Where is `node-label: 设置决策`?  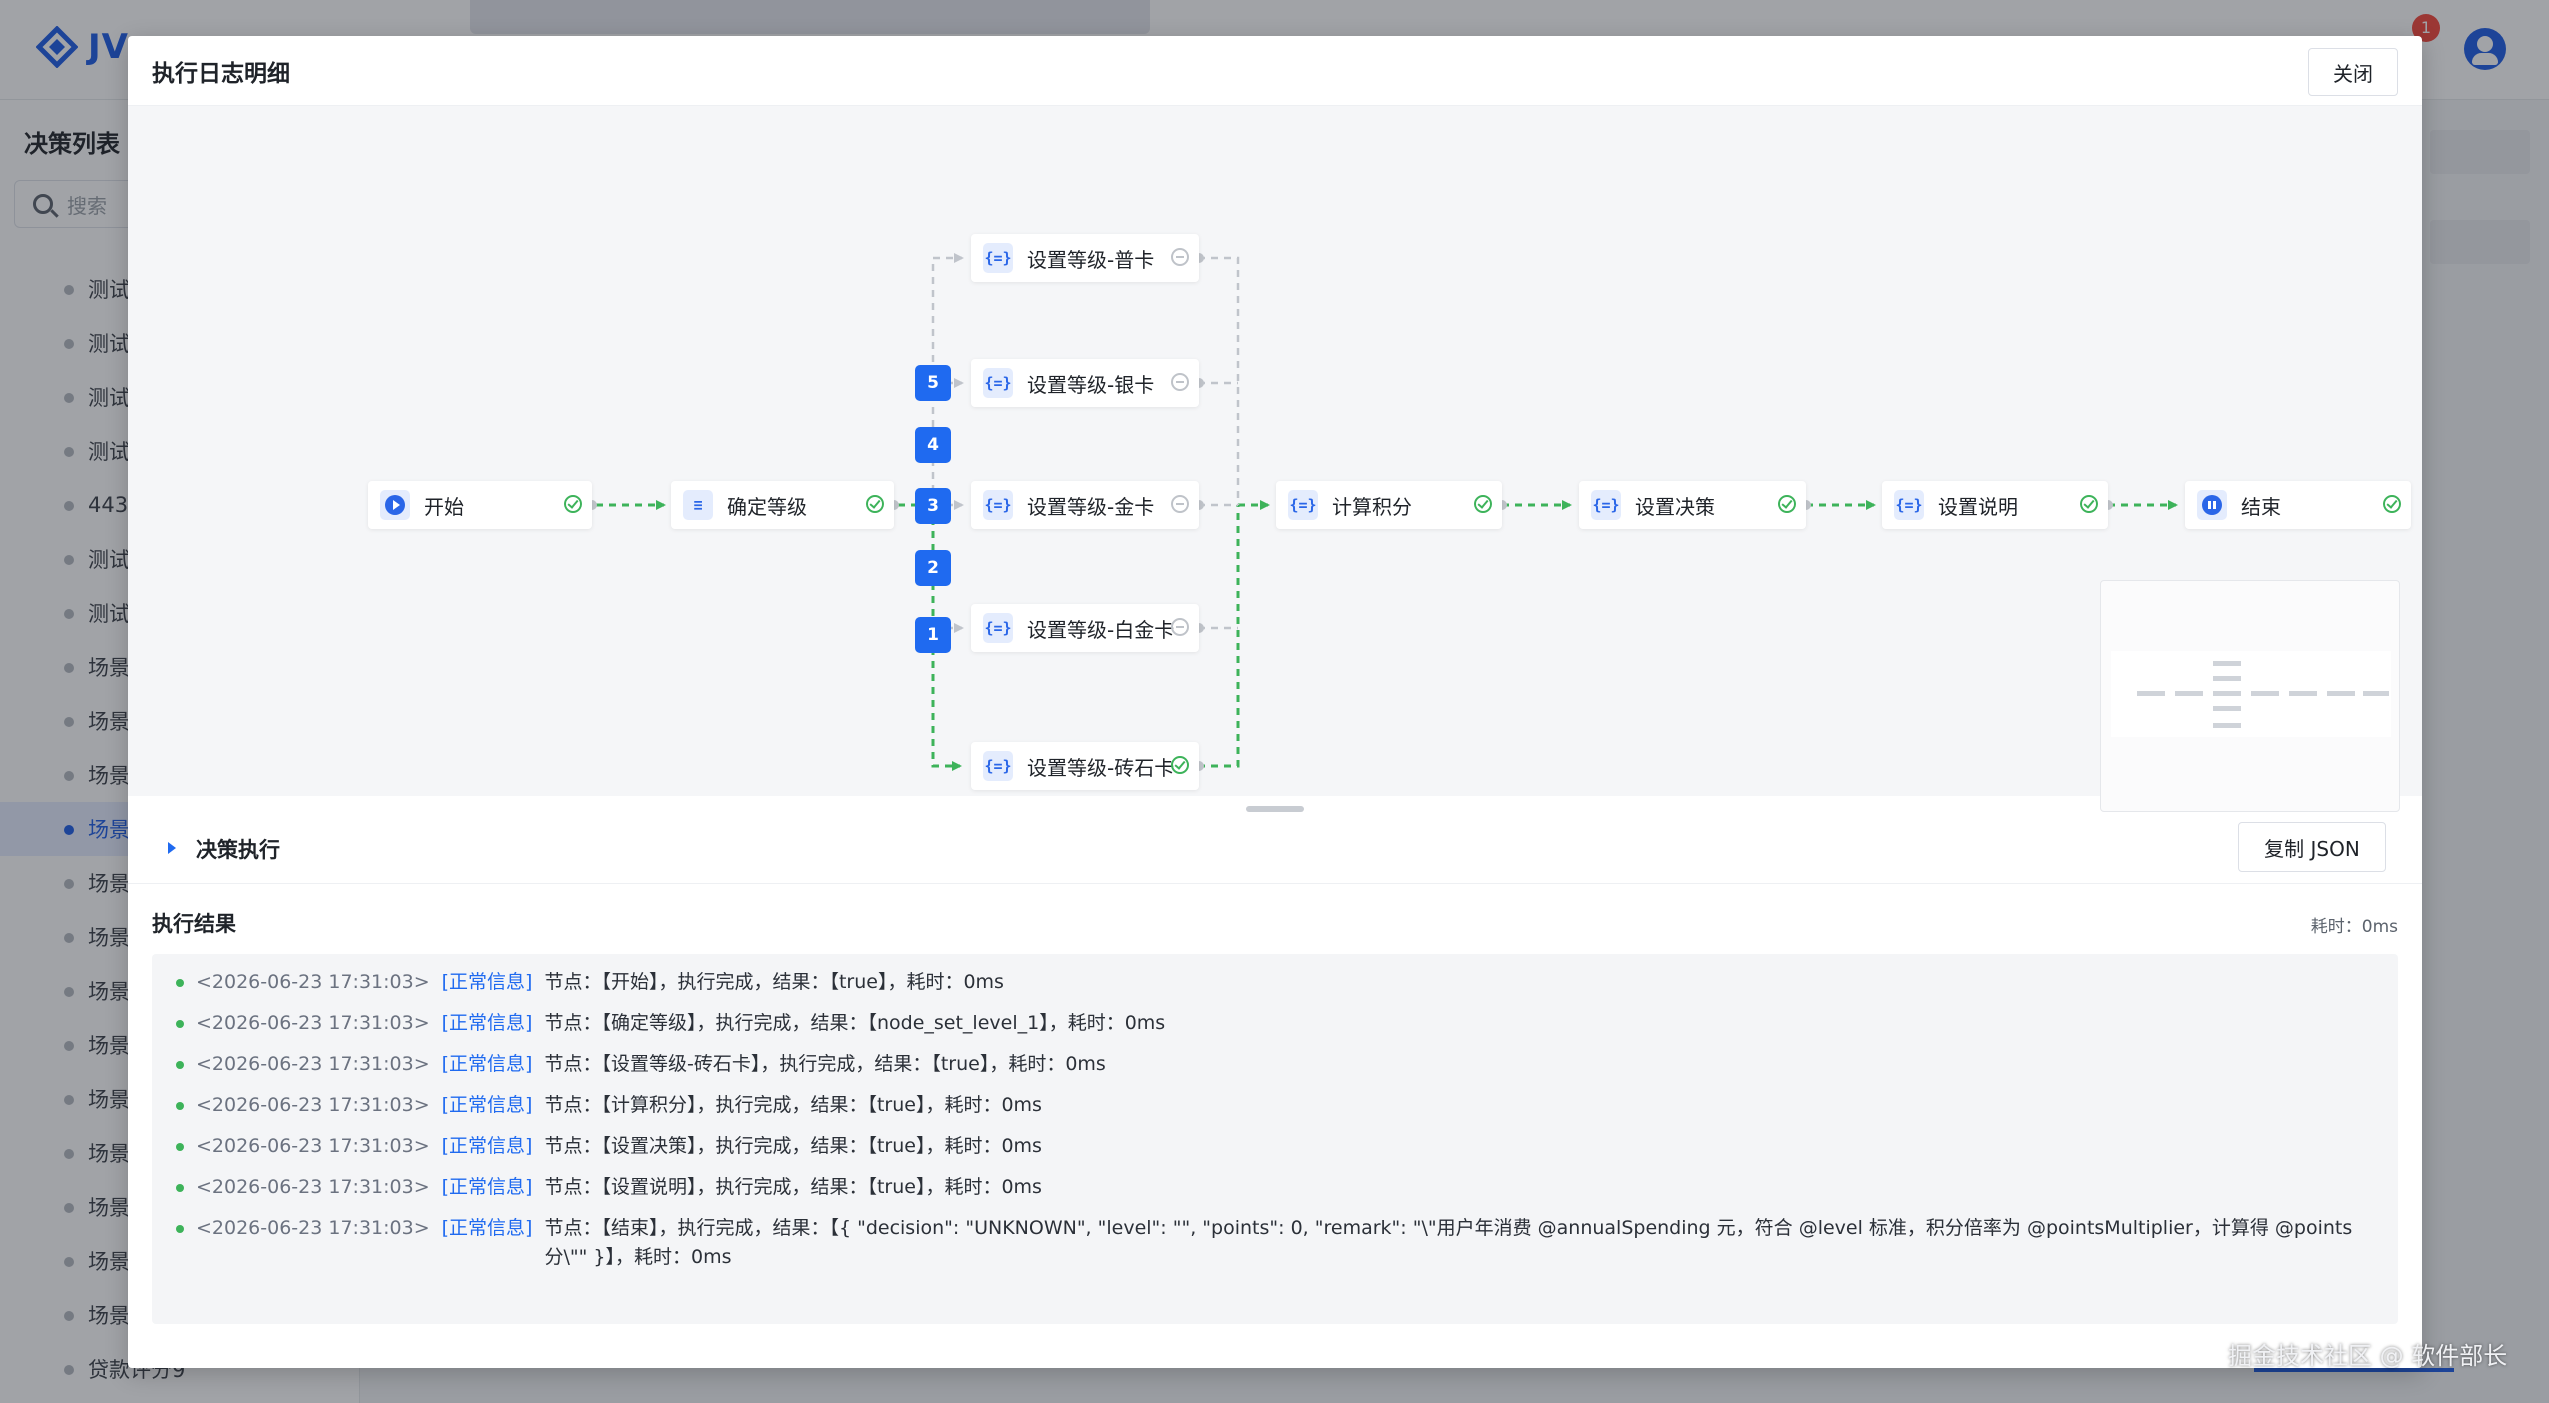
node-label: 设置决策 is located at coordinates (1675, 506).